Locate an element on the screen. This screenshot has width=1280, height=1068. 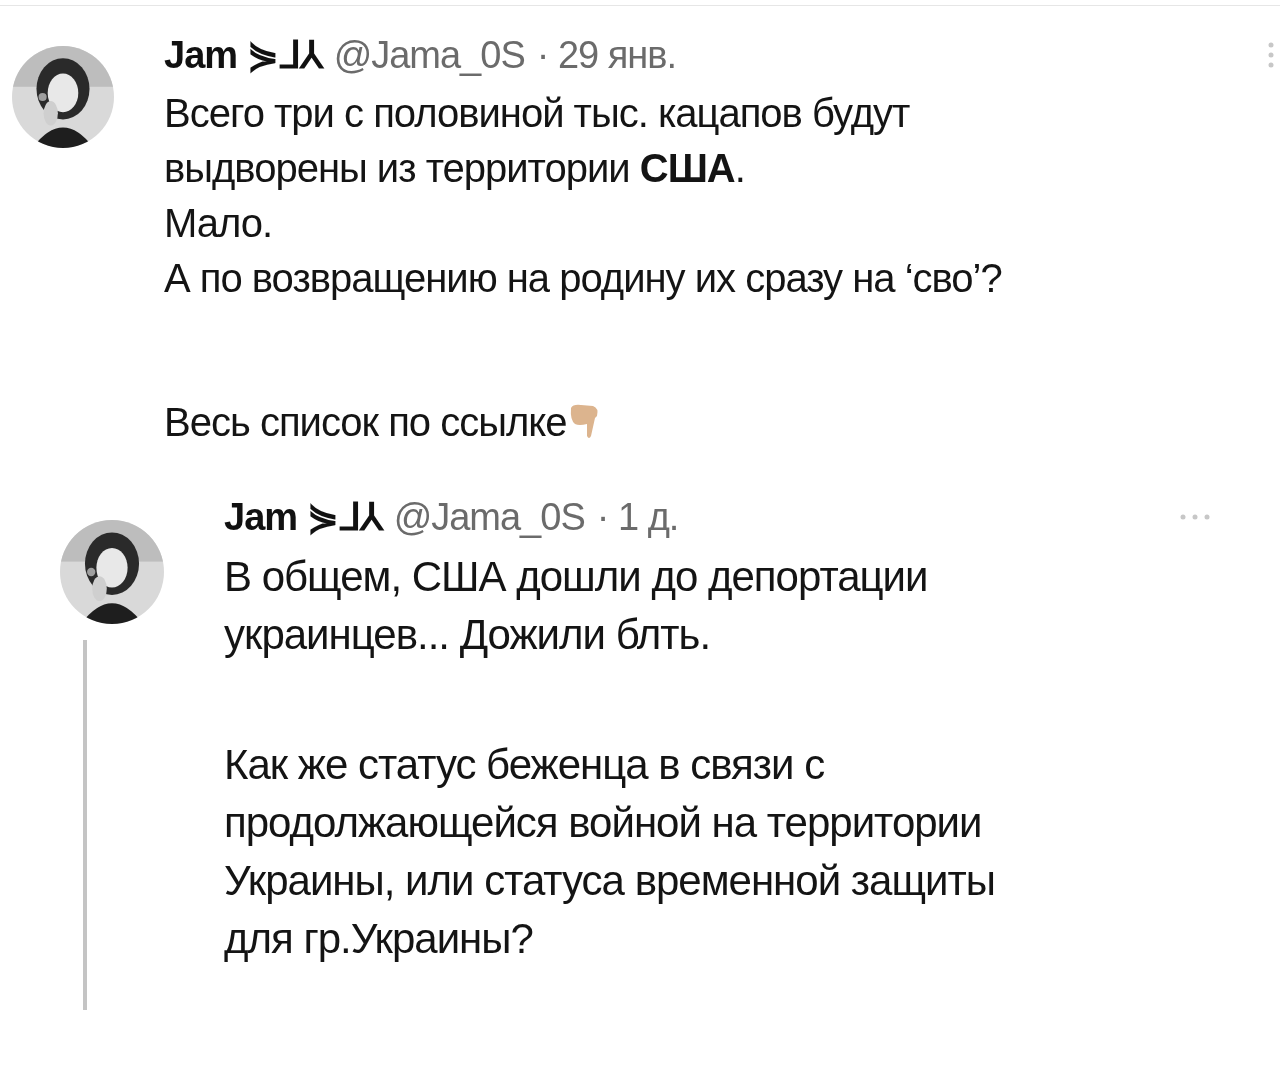
tweet-text-line: Украины, или статуса временной защиты is located at coordinates (609, 880).